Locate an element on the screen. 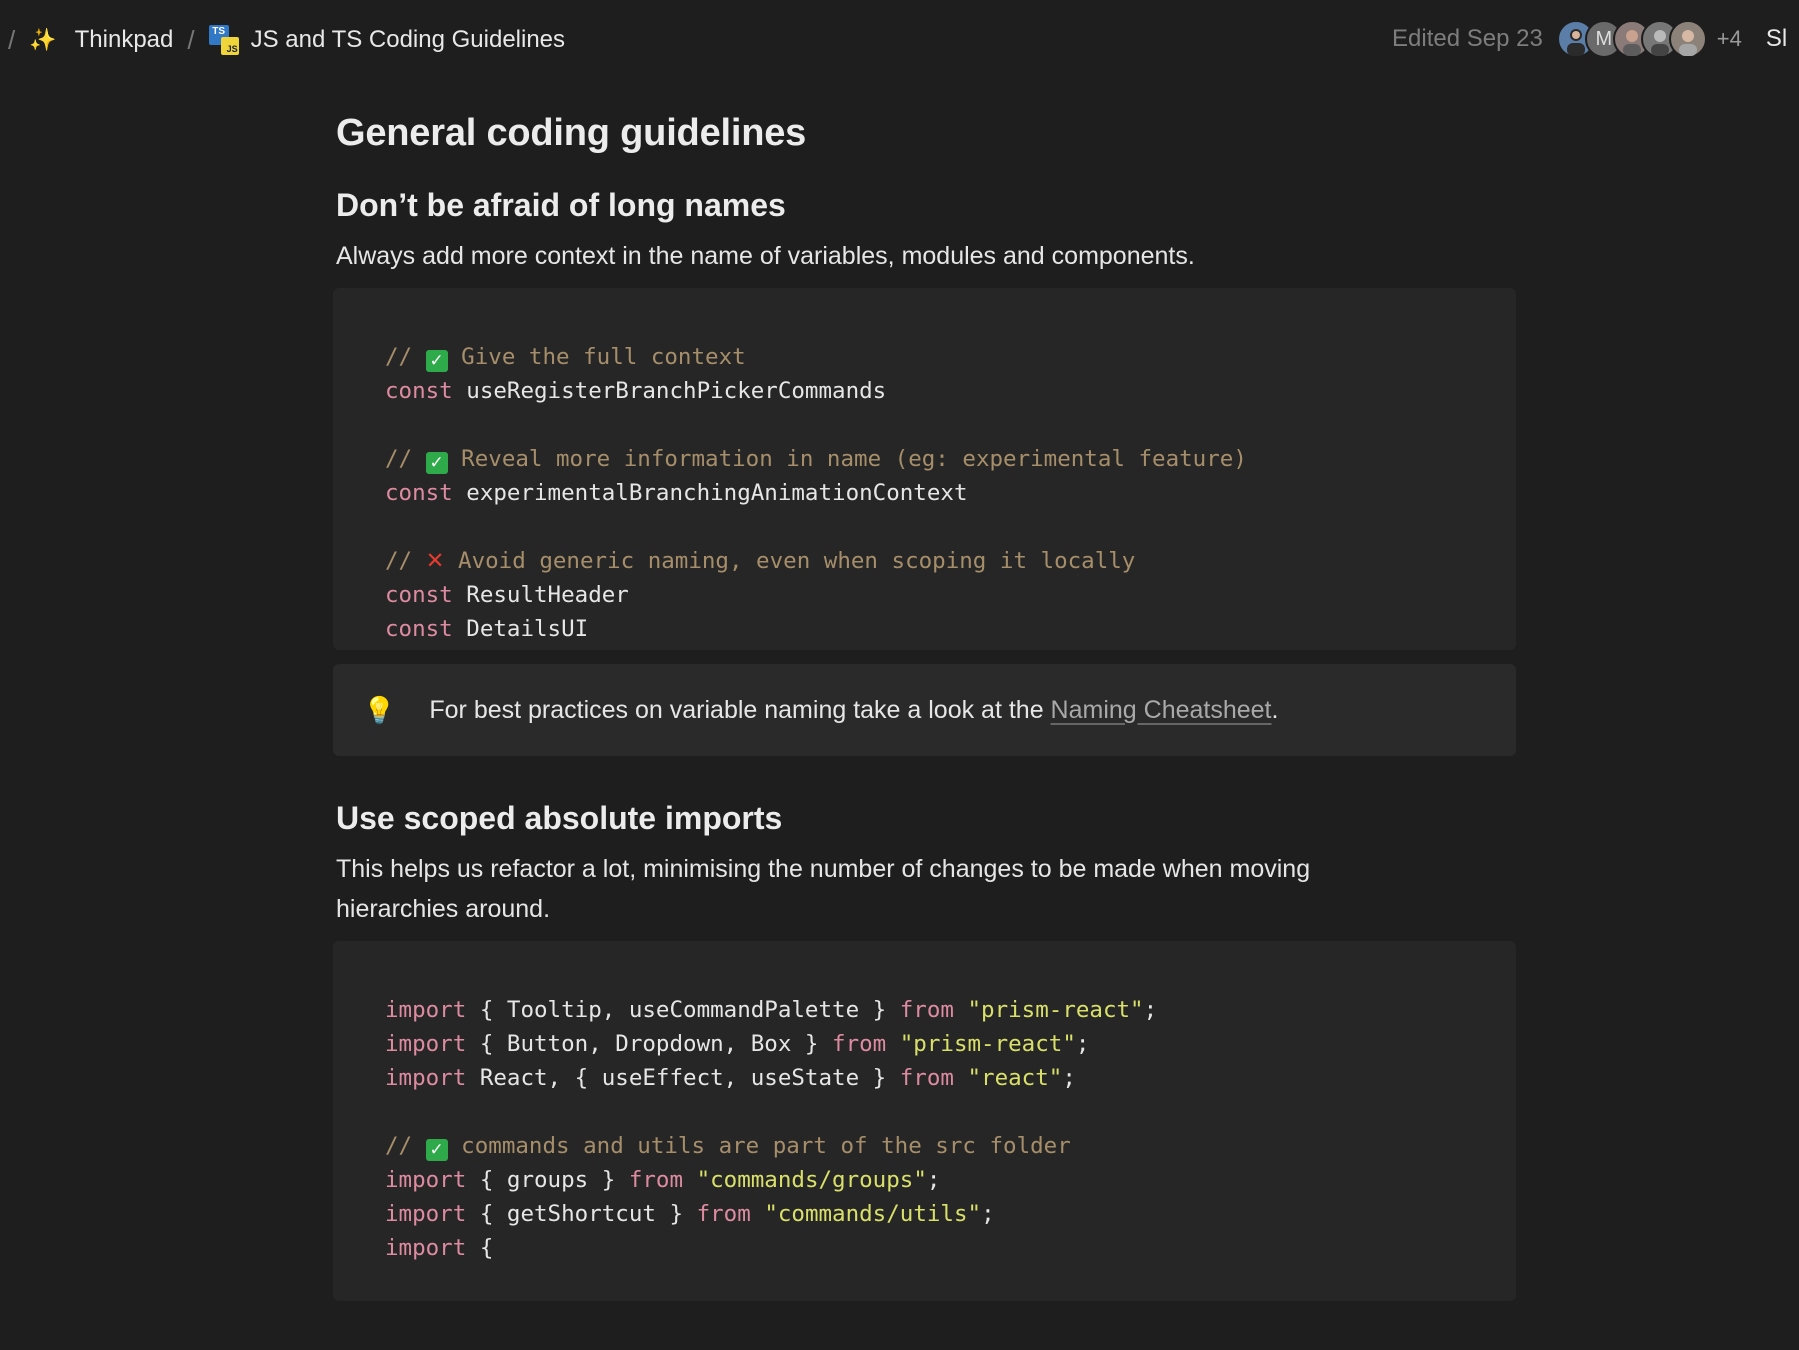  collaborator-avatars: M is located at coordinates (1631, 39).